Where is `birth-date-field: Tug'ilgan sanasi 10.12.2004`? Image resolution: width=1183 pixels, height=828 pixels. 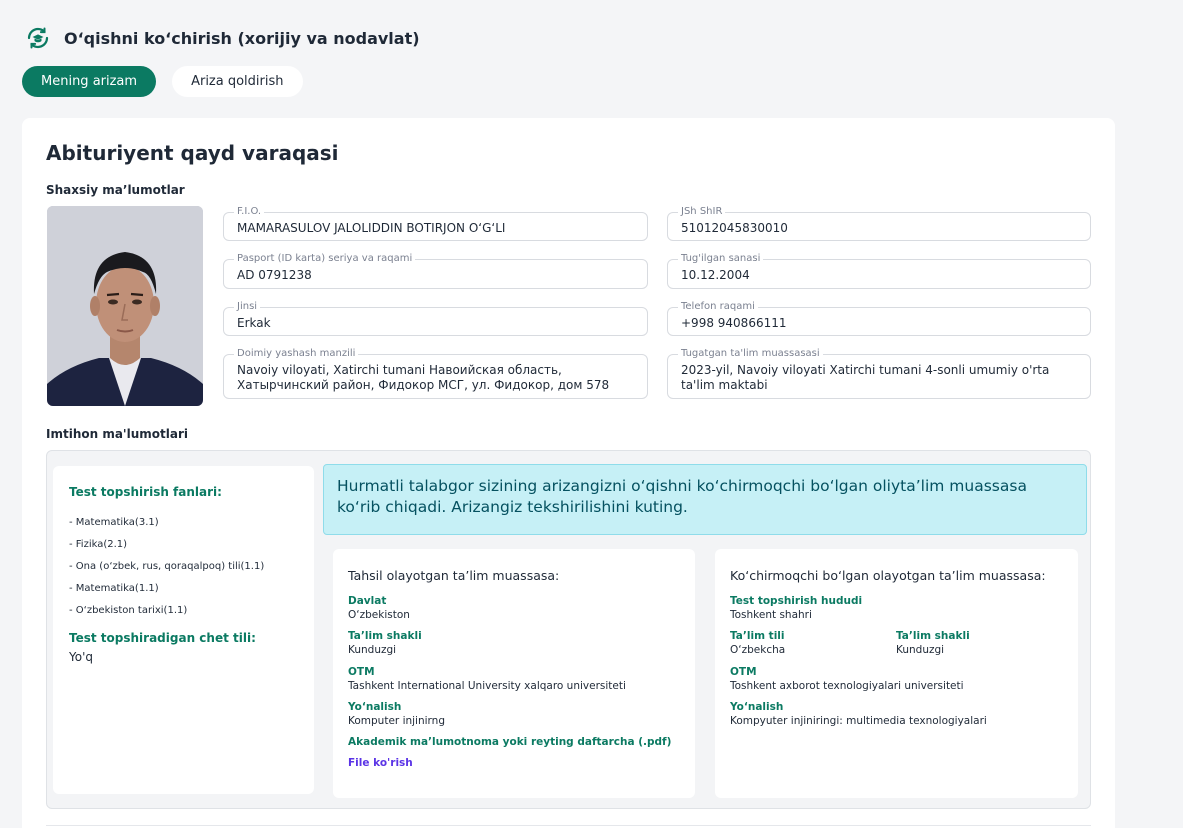
birth-date-field: Tug'ilgan sanasi 10.12.2004 is located at coordinates (879, 271).